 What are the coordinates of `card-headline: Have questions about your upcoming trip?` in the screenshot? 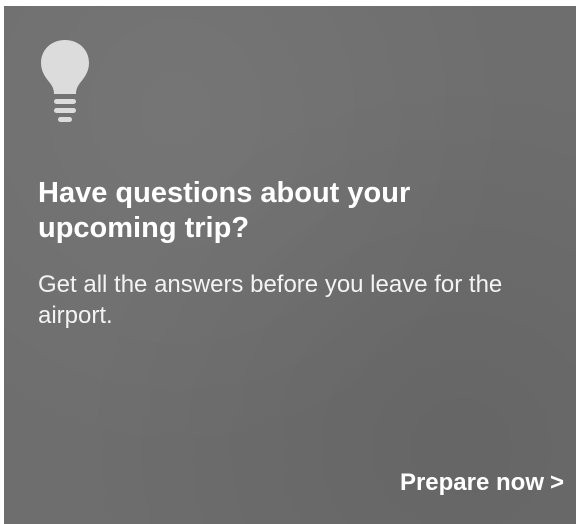 It's located at (224, 210).